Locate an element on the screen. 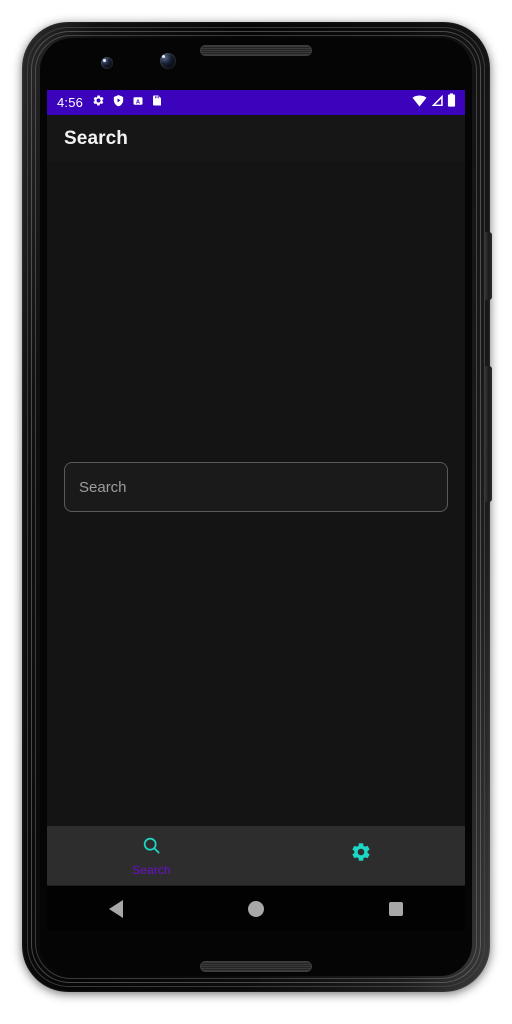  page-title: Search is located at coordinates (96, 138).